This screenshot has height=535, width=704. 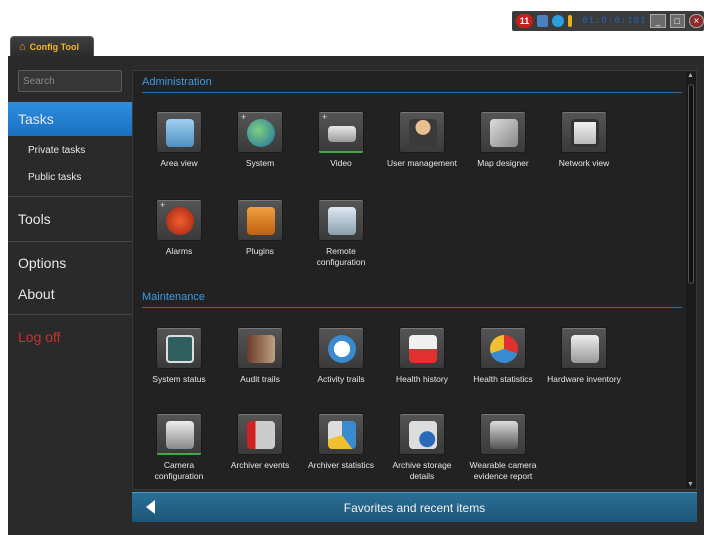 I want to click on tab-label: Config Tool, so click(x=54, y=46).